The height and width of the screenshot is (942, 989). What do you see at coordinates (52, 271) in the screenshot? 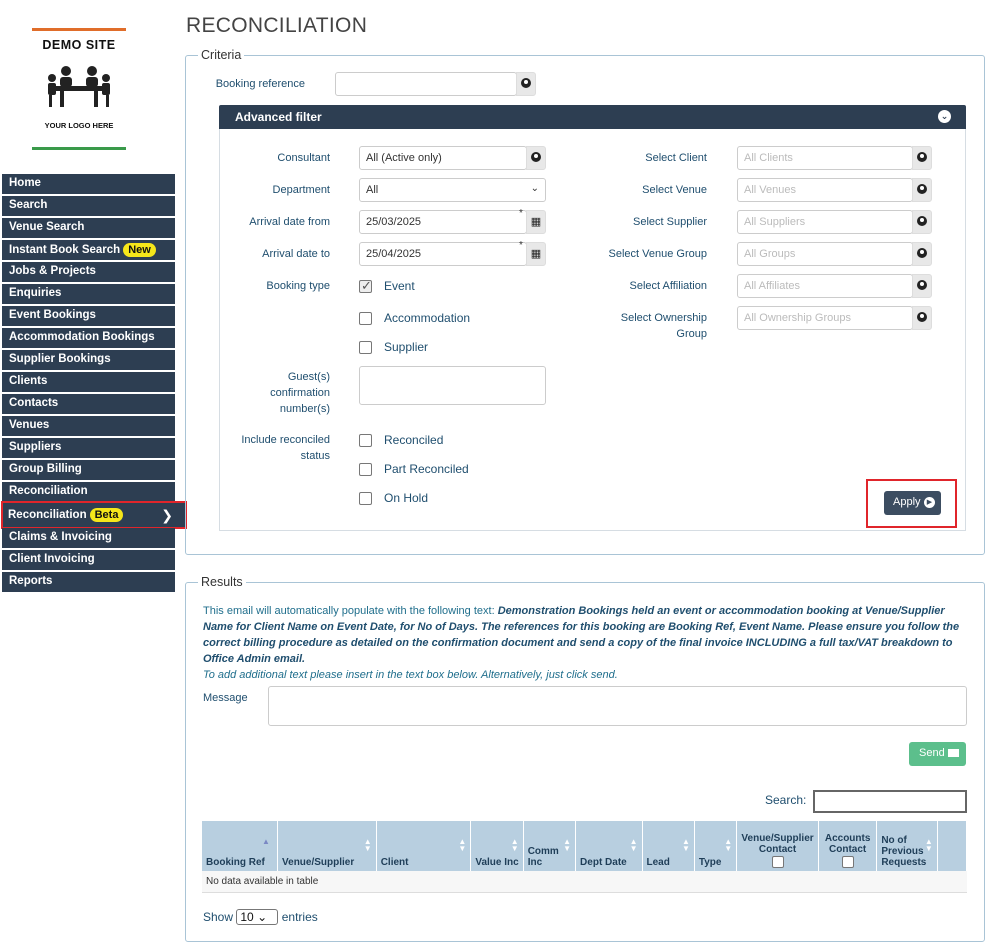
I see `sidebar-item-label: Jobs & Projects` at bounding box center [52, 271].